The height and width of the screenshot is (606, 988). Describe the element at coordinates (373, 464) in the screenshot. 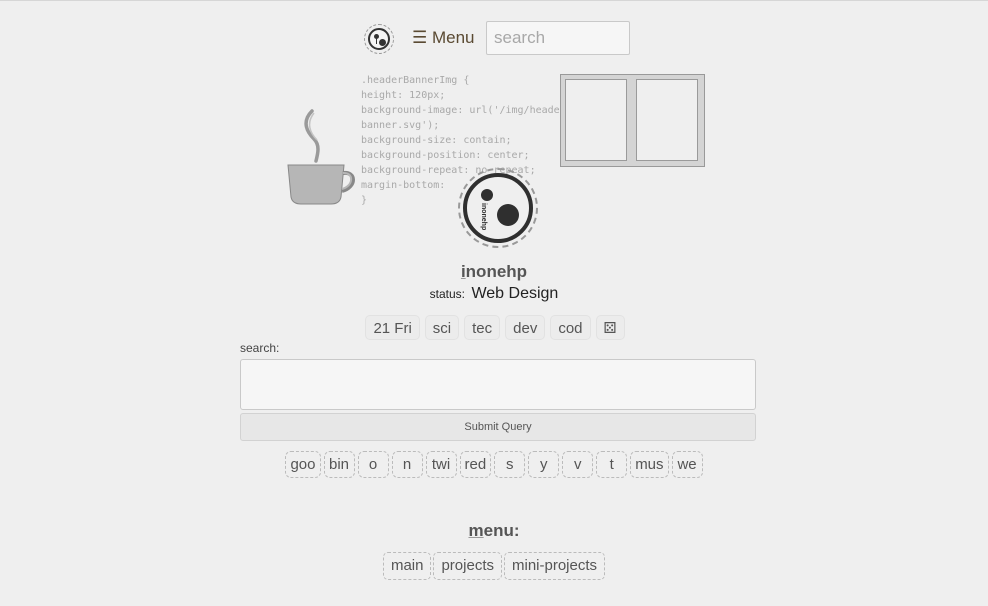

I see `engine-o: o` at that location.